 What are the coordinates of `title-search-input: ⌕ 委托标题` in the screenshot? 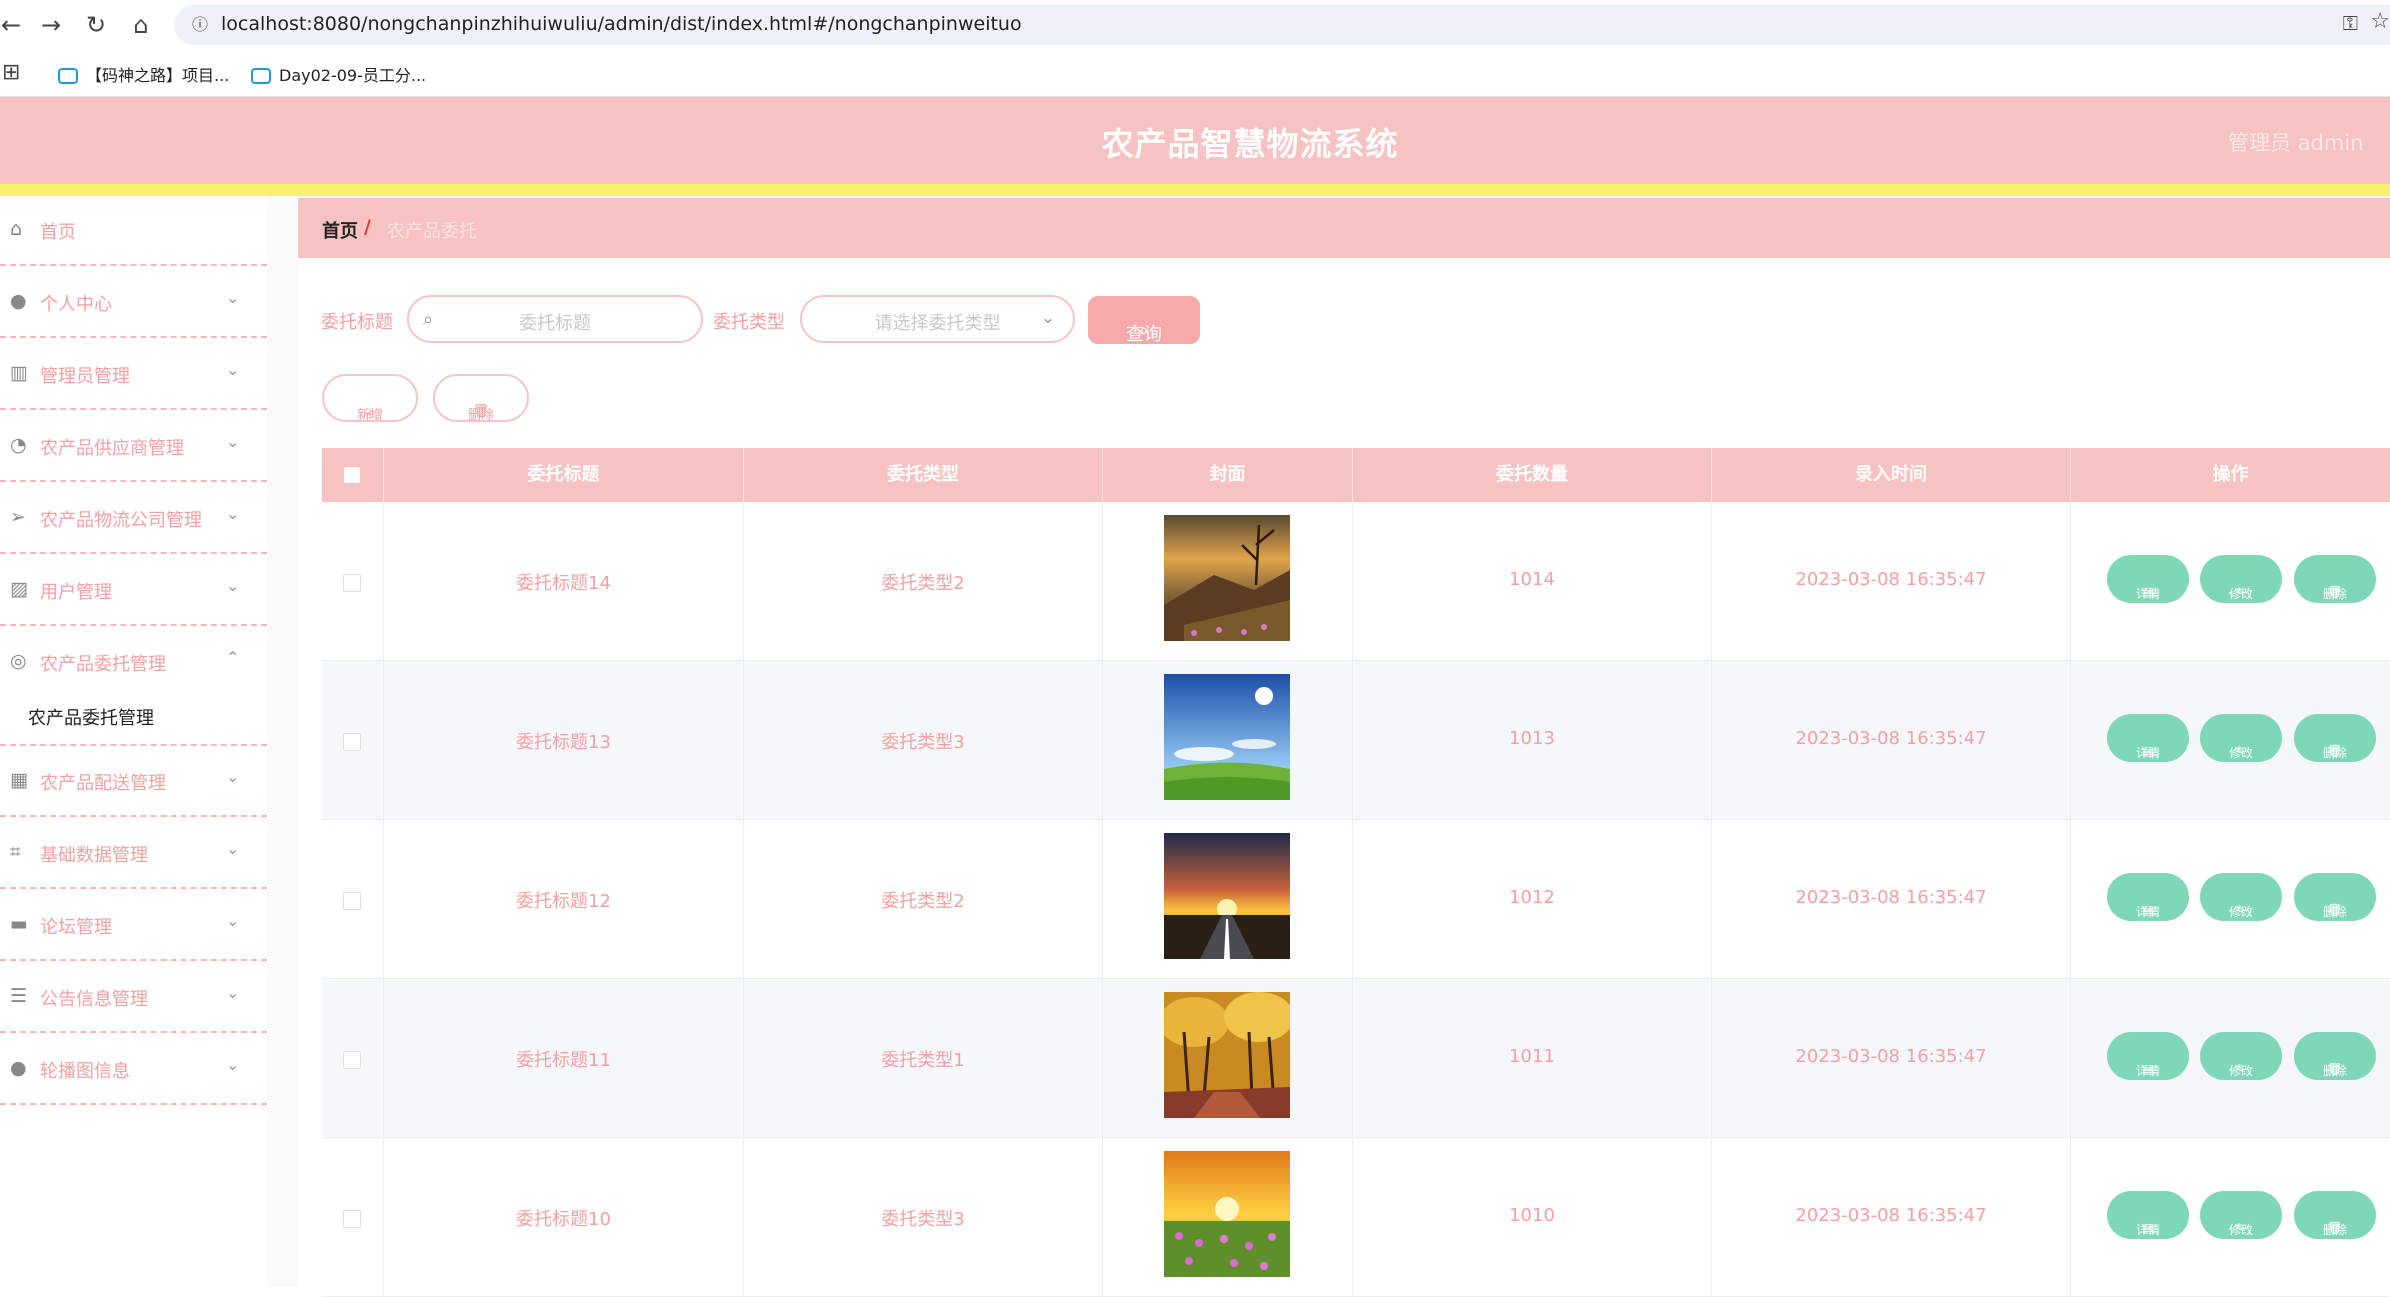 It's located at (555, 319).